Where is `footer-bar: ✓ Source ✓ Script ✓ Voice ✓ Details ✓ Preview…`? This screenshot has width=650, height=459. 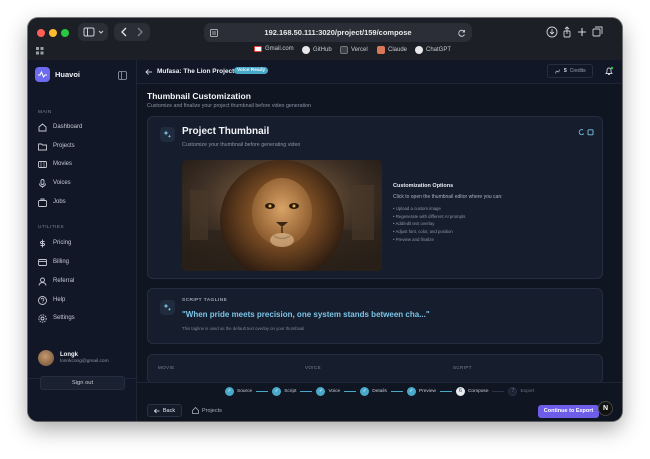
footer-bar: ✓ Source ✓ Script ✓ Voice ✓ Details ✓ Preview… is located at coordinates (379, 401).